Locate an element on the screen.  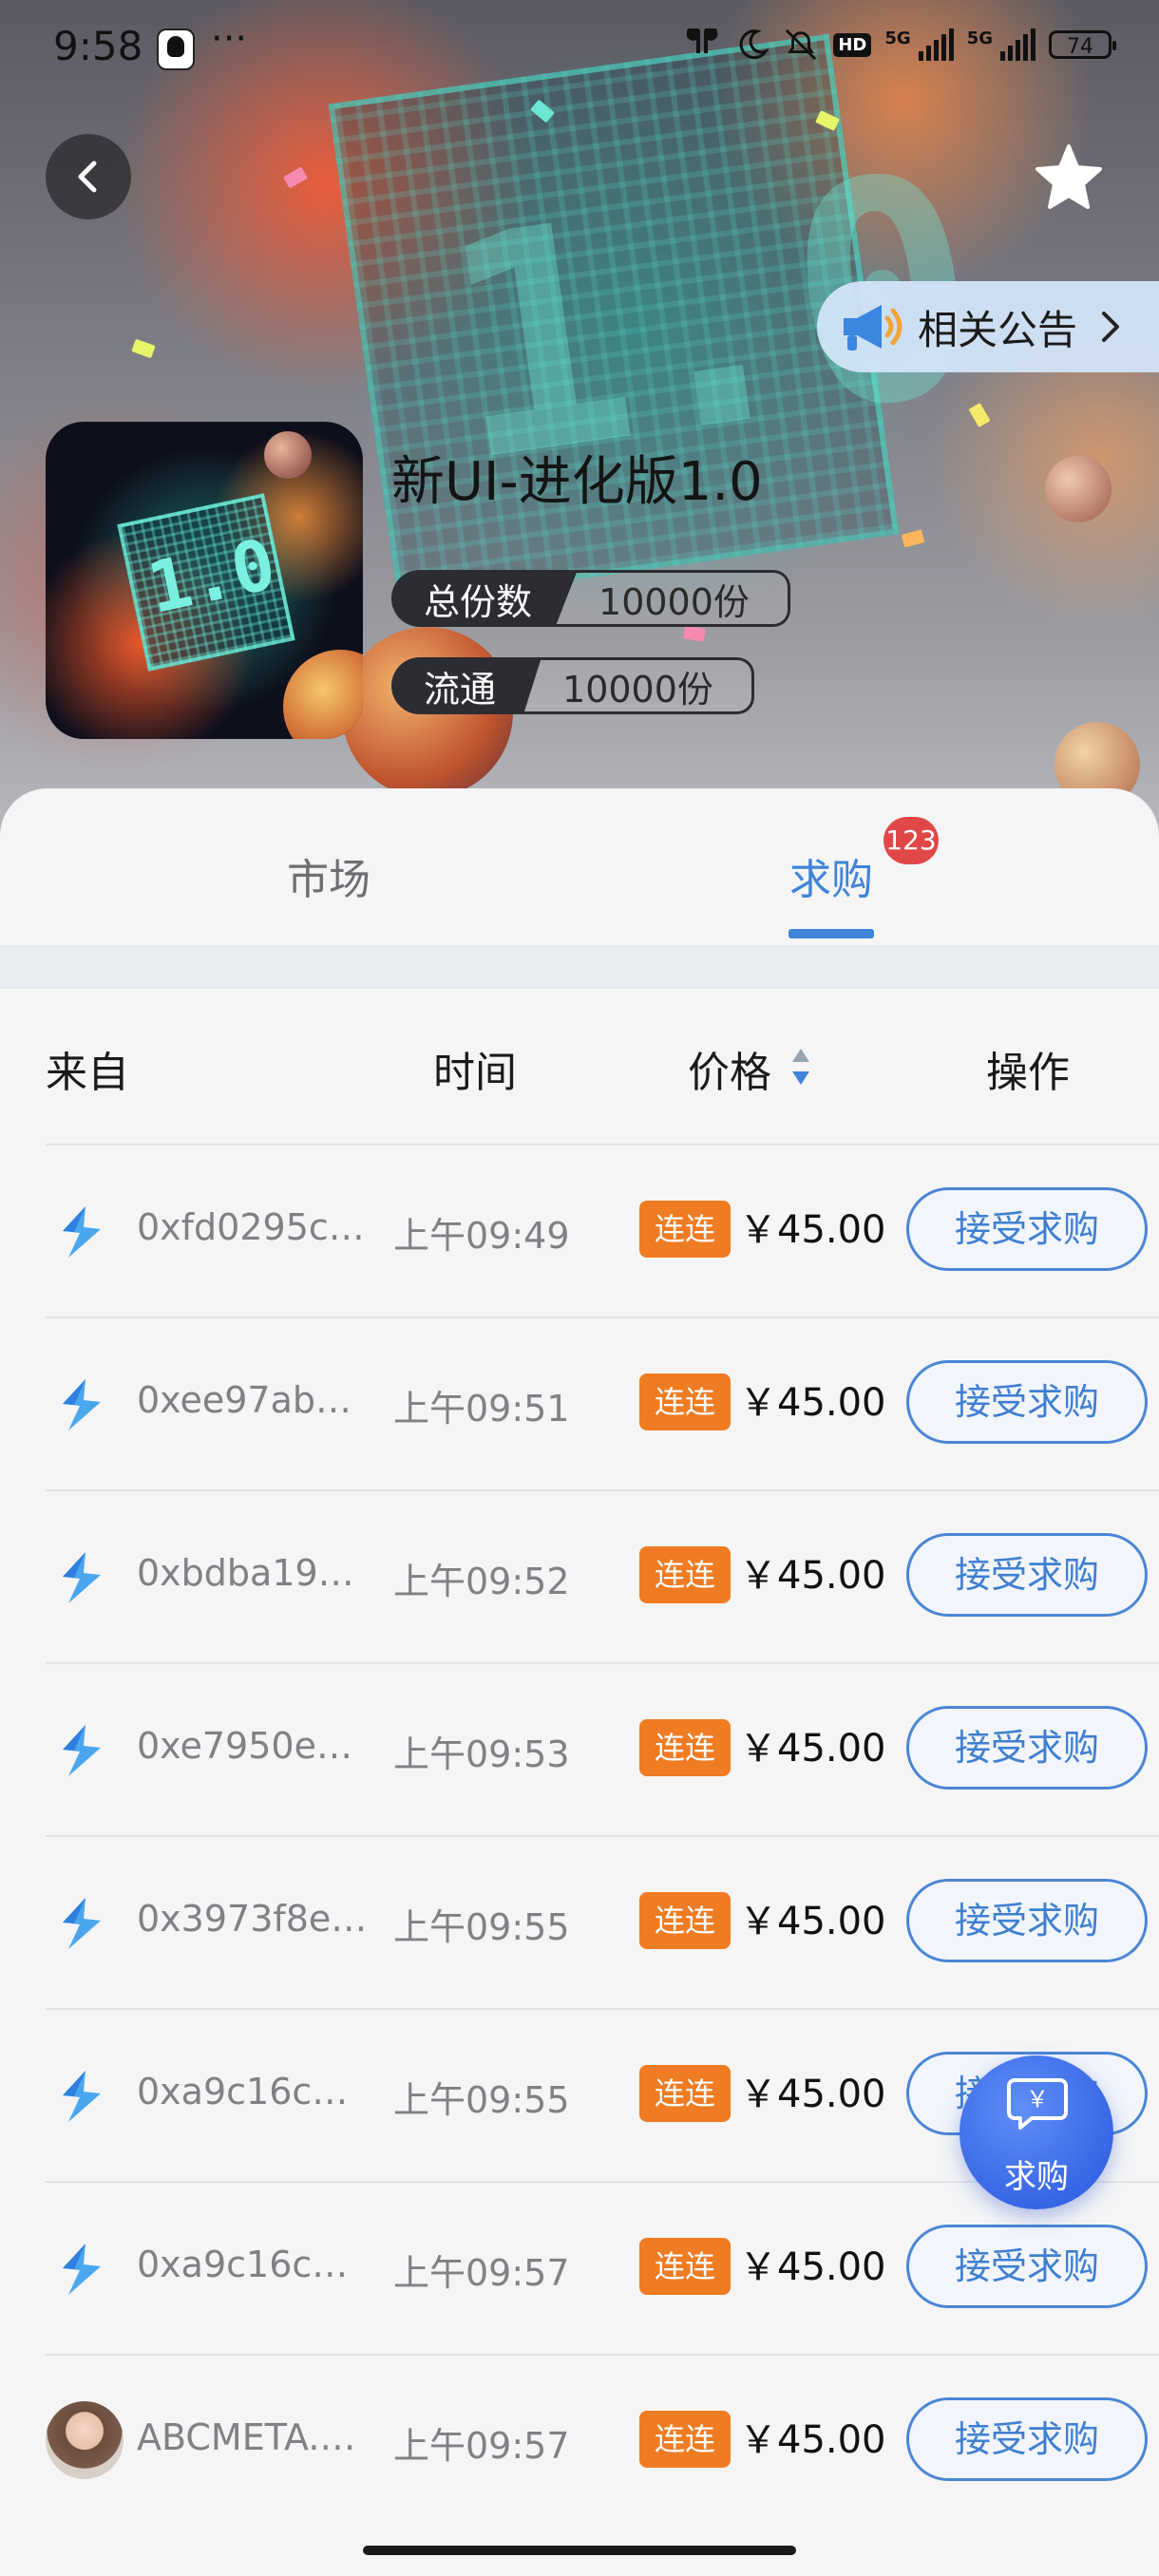
network-5g-label-2: 5G is located at coordinates (979, 38).